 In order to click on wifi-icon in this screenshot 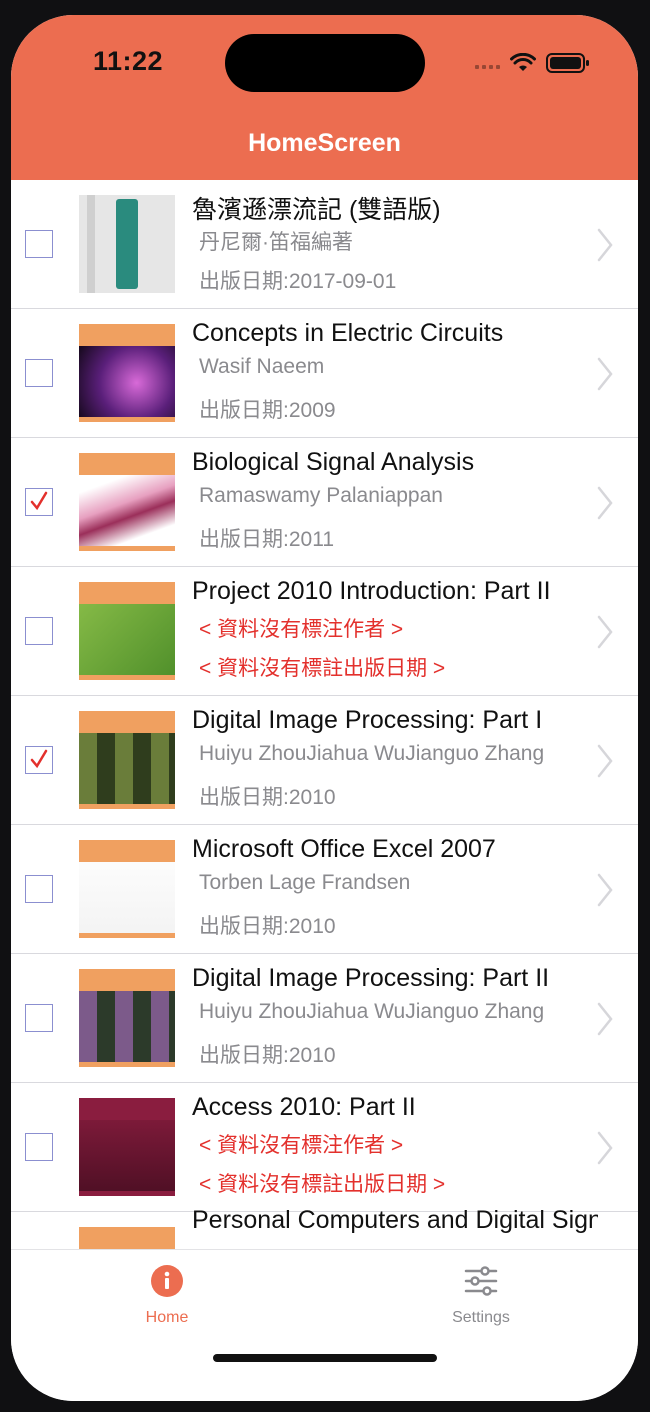, I will do `click(523, 62)`.